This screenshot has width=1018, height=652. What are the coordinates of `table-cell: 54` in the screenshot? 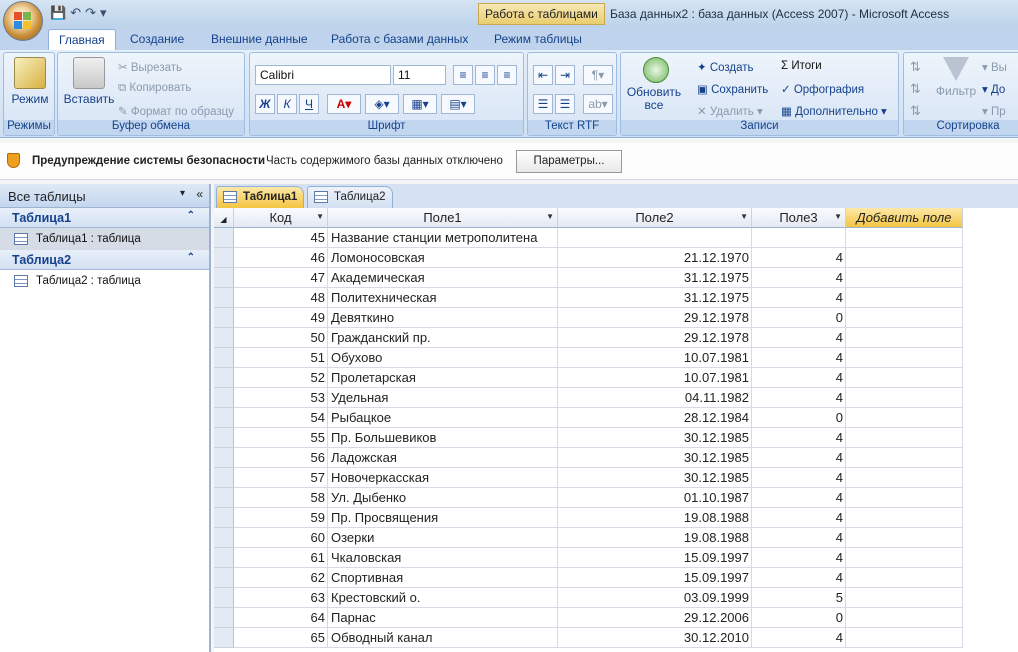 It's located at (281, 418).